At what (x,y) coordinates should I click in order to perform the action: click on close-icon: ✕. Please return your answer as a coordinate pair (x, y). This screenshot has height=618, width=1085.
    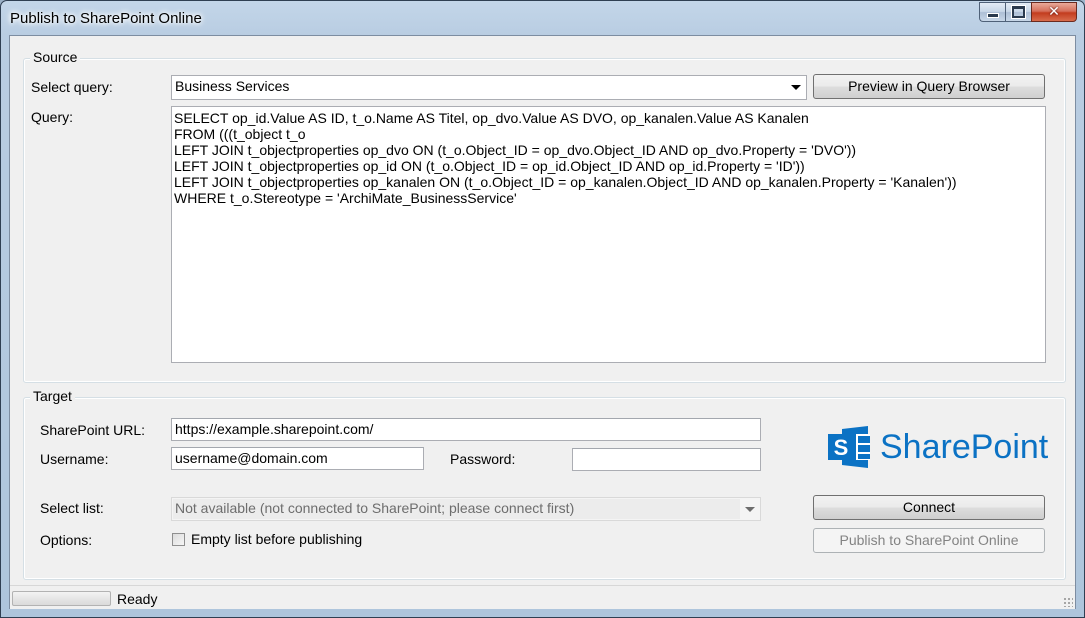
    Looking at the image, I should click on (1054, 12).